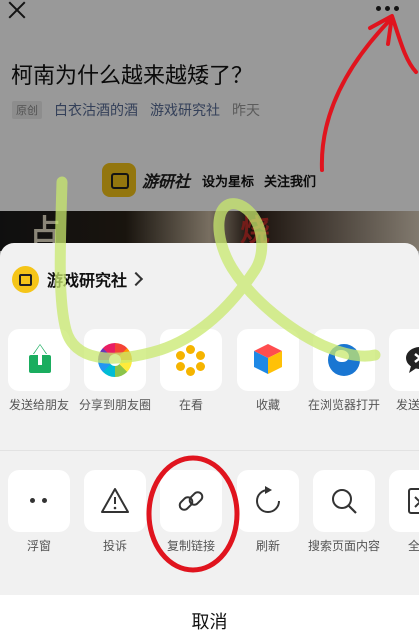 The height and width of the screenshot is (636, 419). Describe the element at coordinates (193, 514) in the screenshot. I see `red-circle-annotation` at that location.